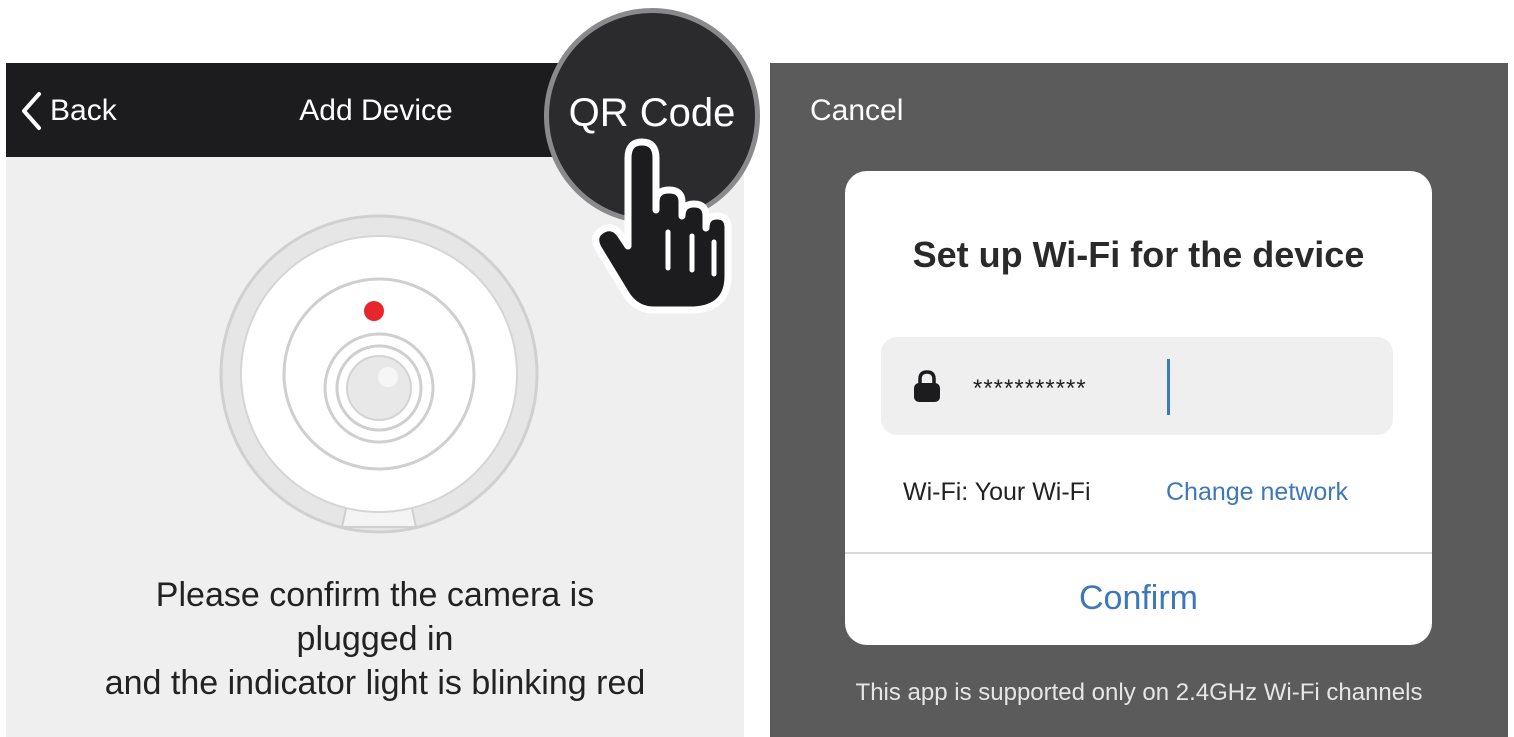 This screenshot has height=737, width=1514. What do you see at coordinates (83, 110) in the screenshot?
I see `back-label: Back` at bounding box center [83, 110].